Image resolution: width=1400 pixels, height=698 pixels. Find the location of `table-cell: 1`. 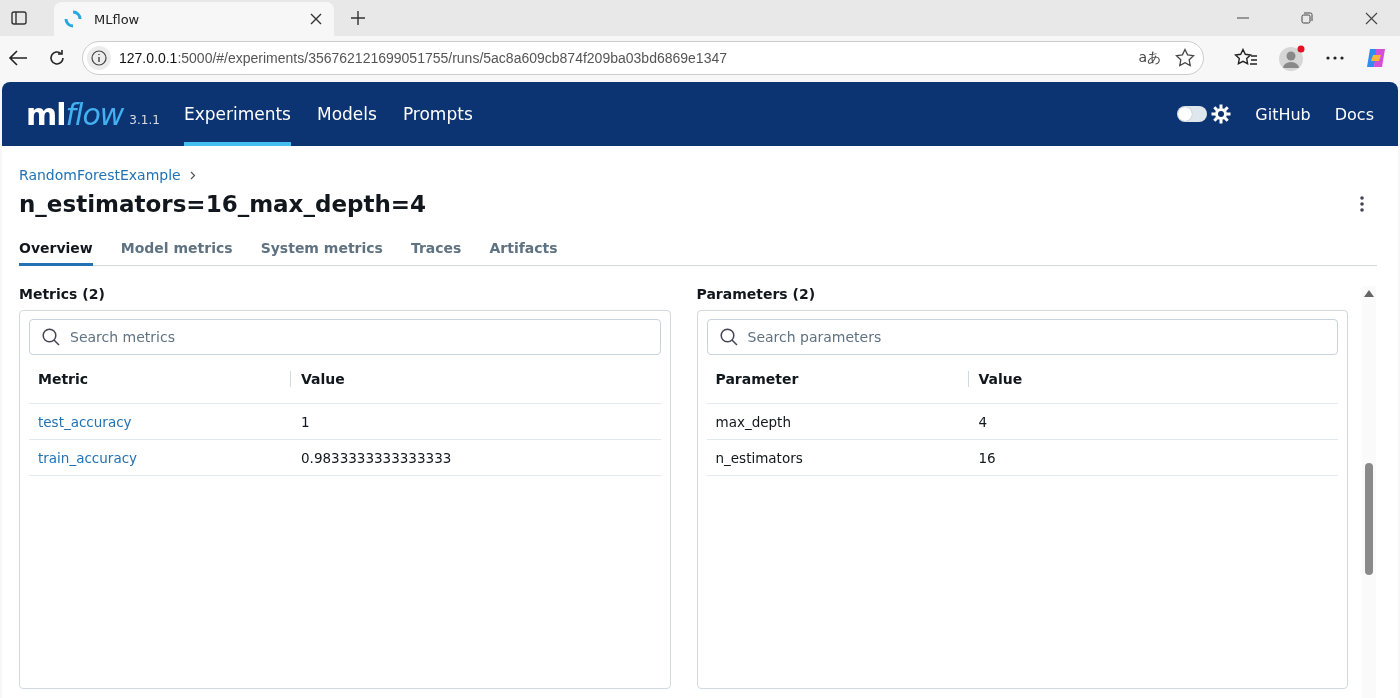

table-cell: 1 is located at coordinates (305, 421).